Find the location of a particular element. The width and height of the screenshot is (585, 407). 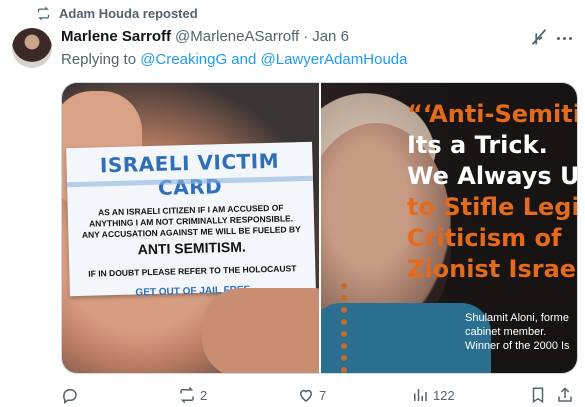

beads-shape is located at coordinates (346, 328).